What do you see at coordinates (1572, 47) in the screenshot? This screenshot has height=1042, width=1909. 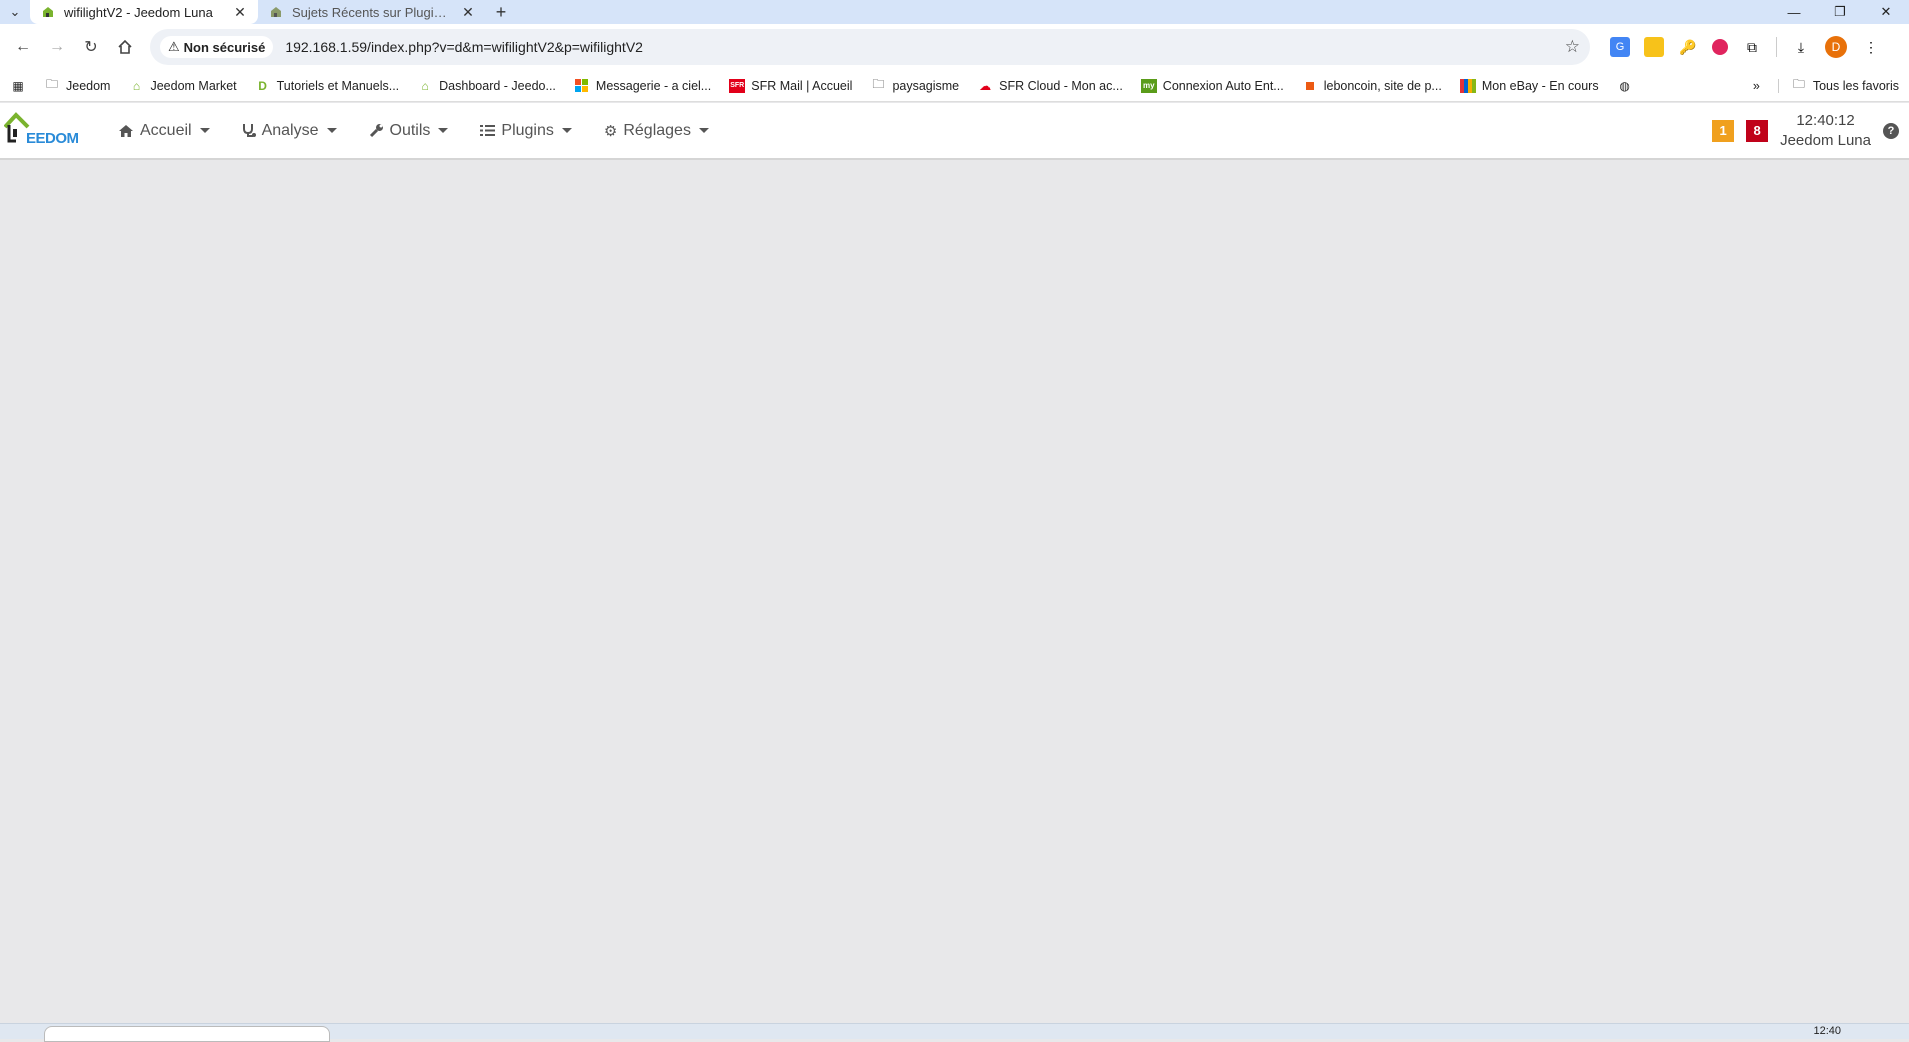 I see `star-icon: ☆` at bounding box center [1572, 47].